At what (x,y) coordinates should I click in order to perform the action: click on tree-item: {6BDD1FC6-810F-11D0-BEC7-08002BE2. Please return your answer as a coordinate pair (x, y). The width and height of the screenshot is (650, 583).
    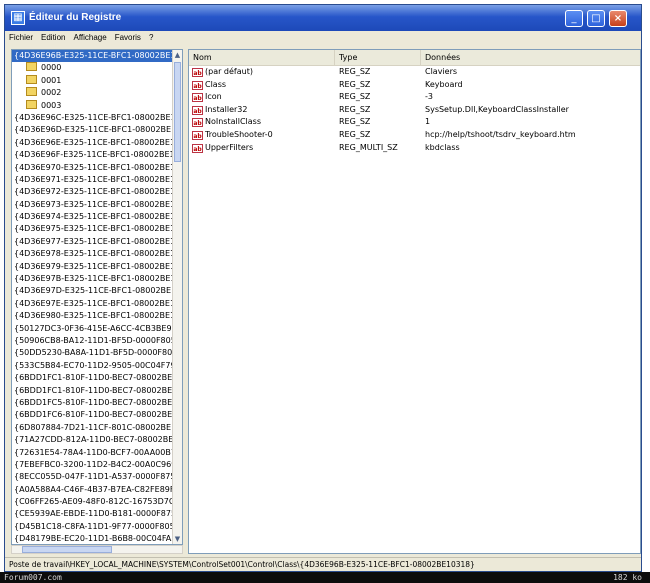
    Looking at the image, I should click on (97, 415).